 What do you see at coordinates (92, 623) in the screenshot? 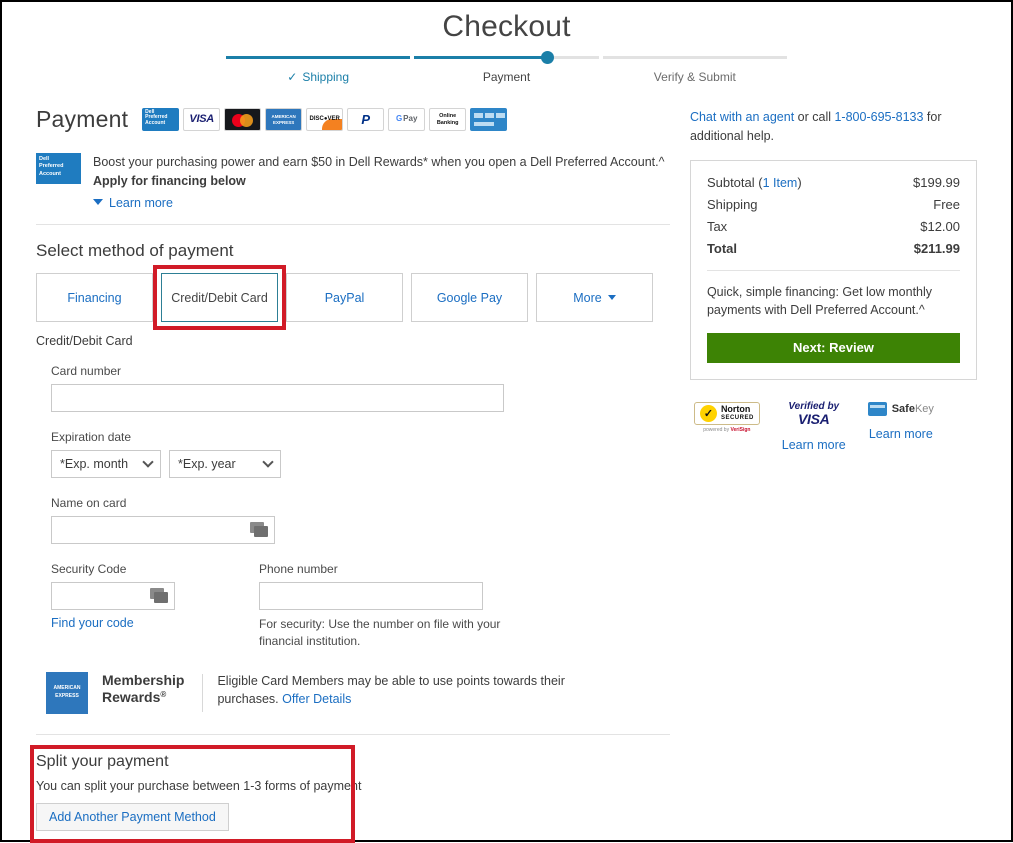
I see `find-your-code-link: Find your code` at bounding box center [92, 623].